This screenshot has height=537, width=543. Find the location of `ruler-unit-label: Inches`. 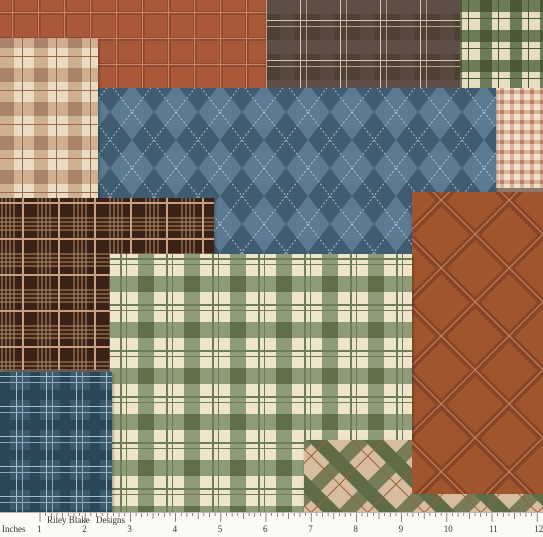

ruler-unit-label: Inches is located at coordinates (14, 529).